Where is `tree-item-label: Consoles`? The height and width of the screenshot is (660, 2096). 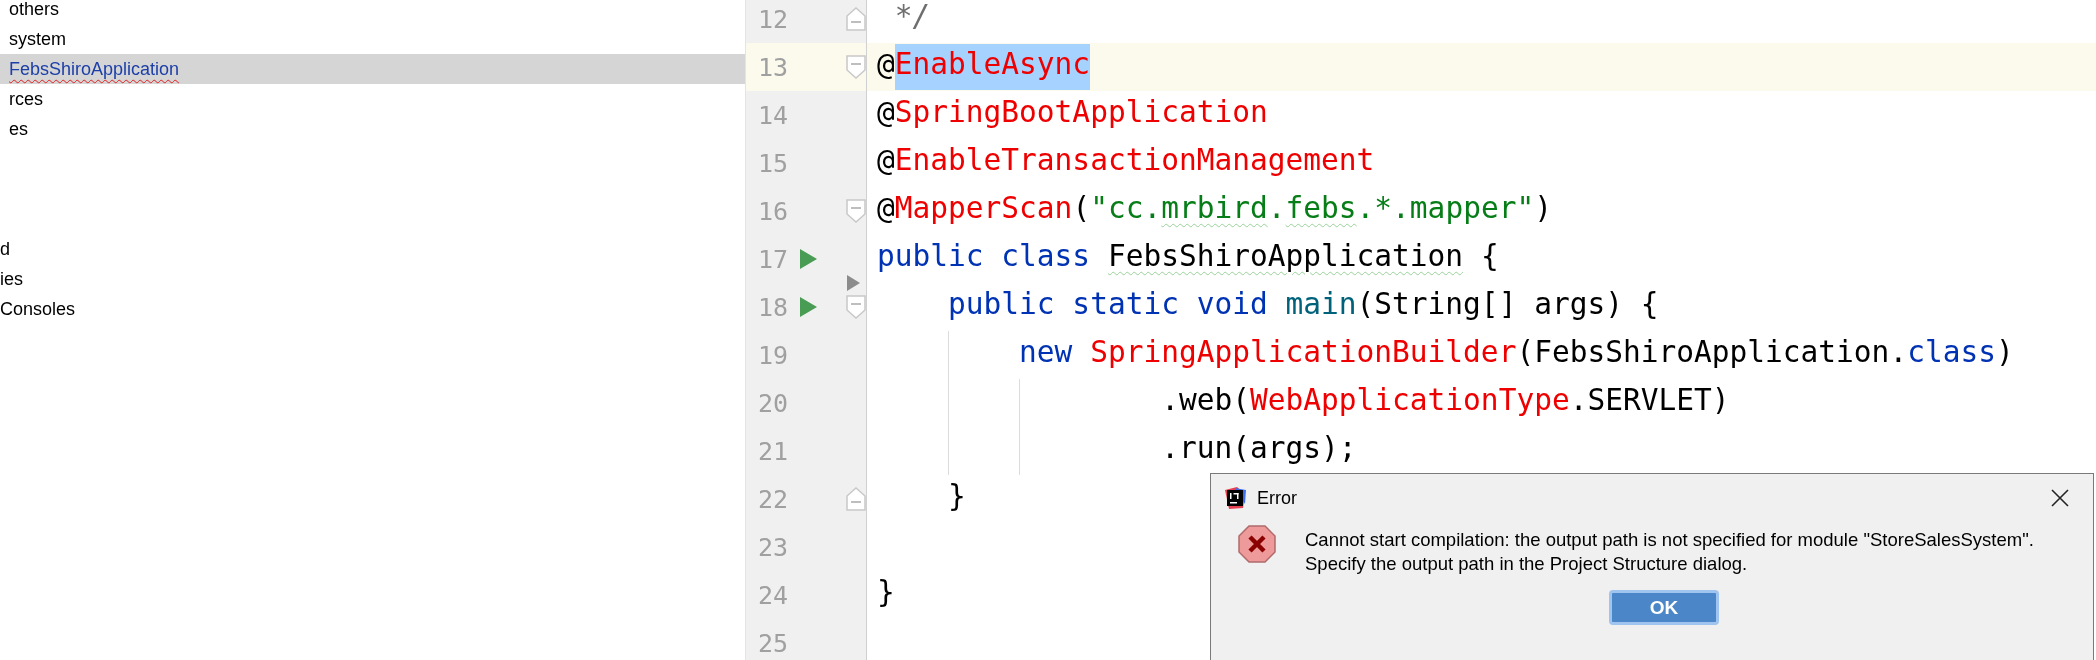
tree-item-label: Consoles is located at coordinates (38, 310).